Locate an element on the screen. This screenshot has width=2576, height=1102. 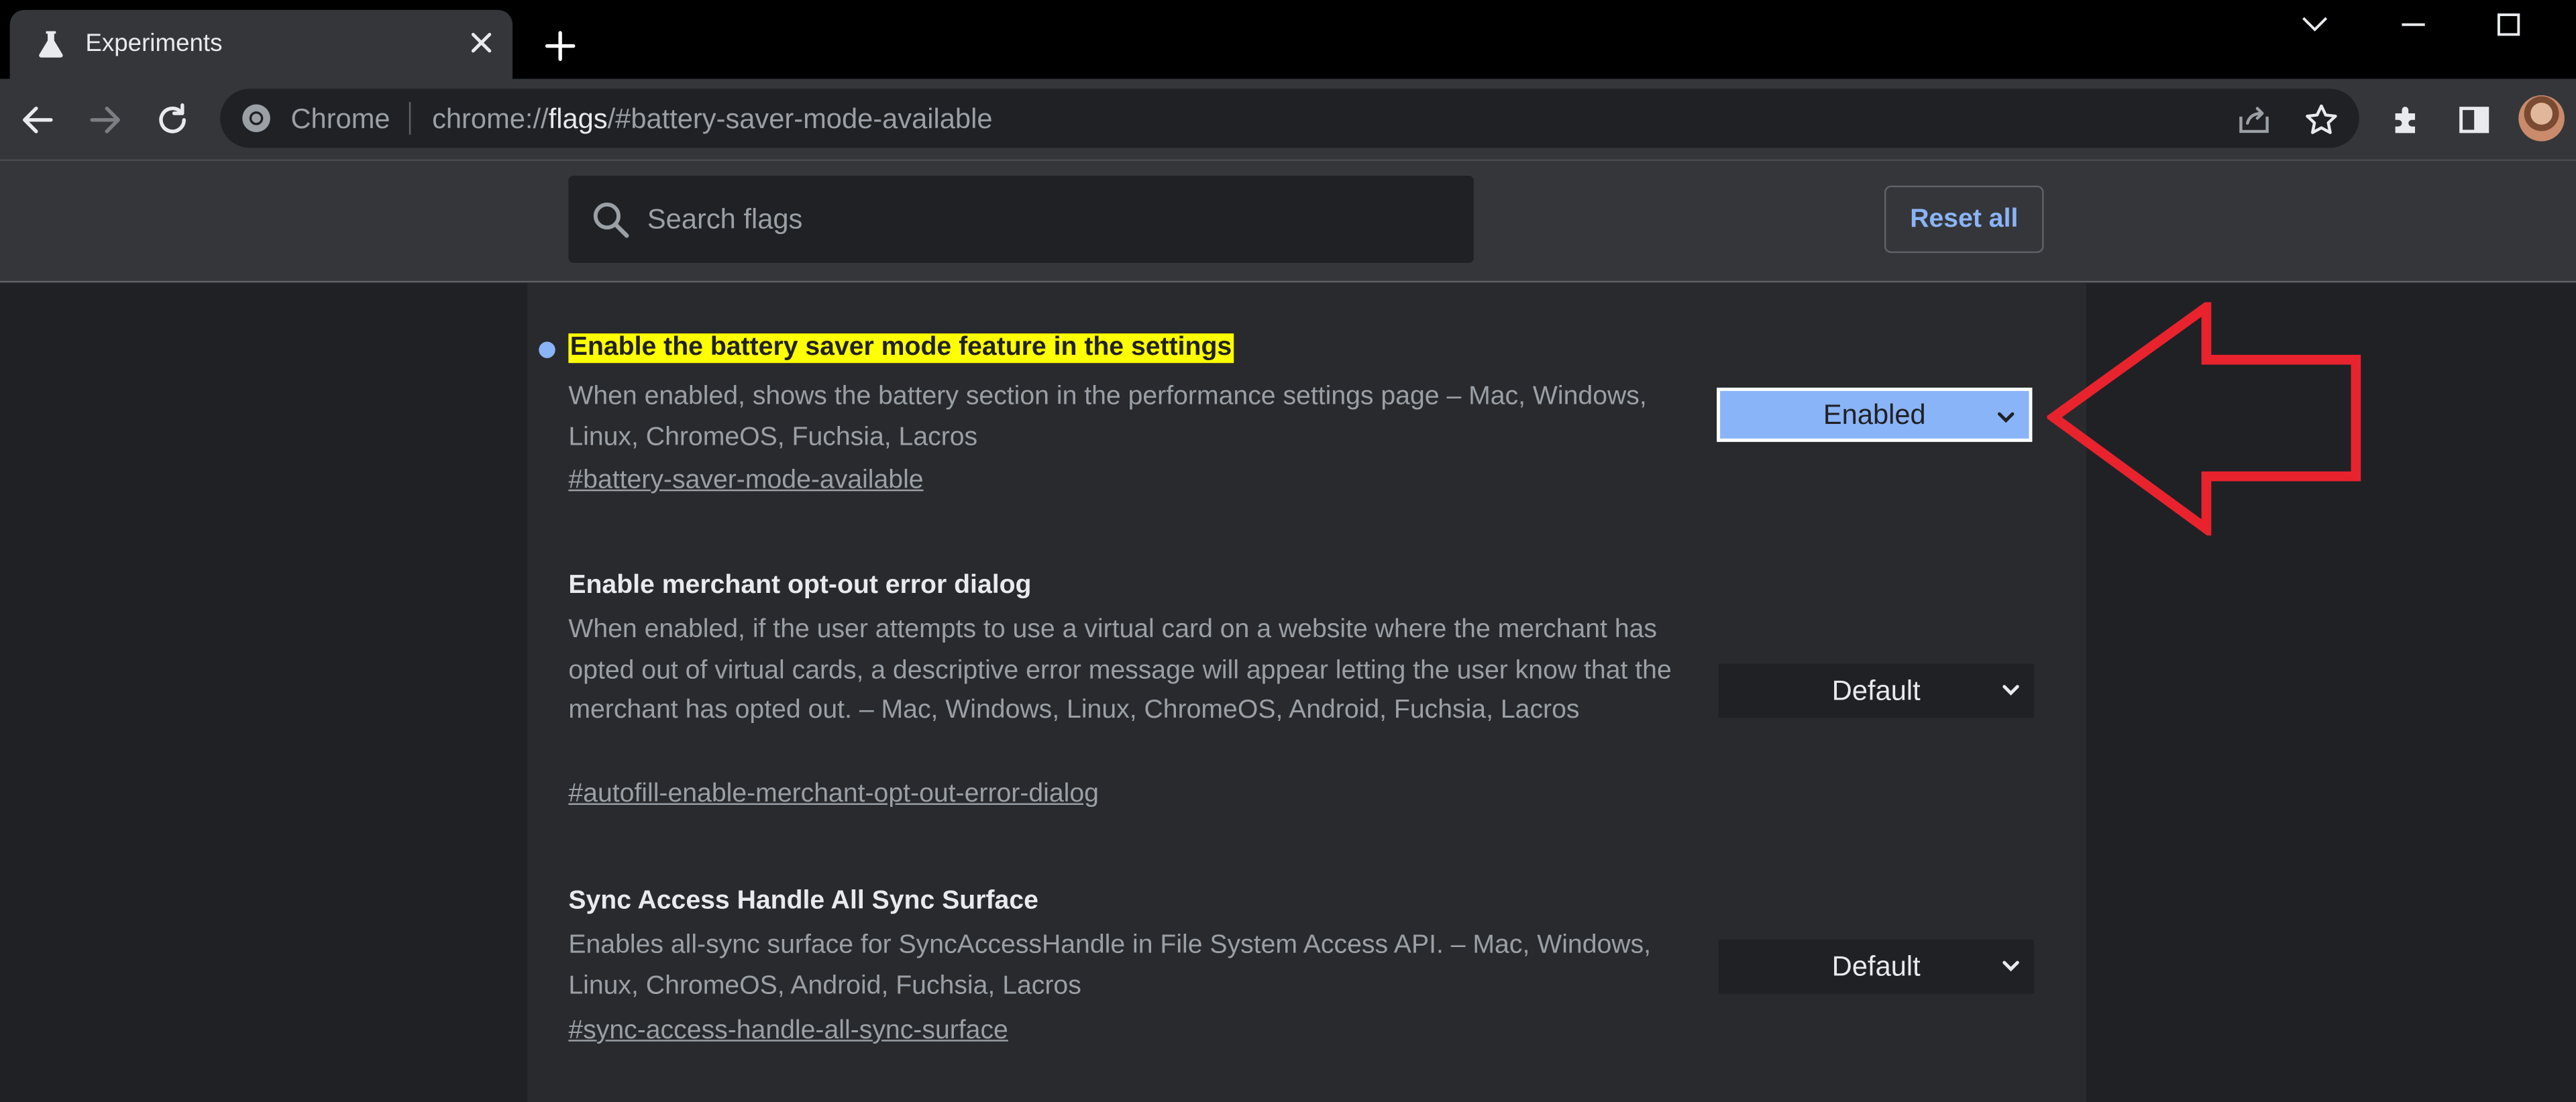
flag-title: Enable merchant opt-out error dialog is located at coordinates (800, 585).